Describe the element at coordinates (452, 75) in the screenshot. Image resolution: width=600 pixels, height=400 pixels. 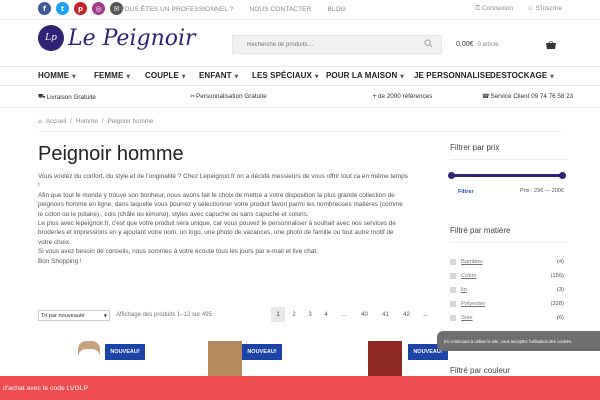
I see `nav-item-je-personnalise: JE PERSONNALISE` at that location.